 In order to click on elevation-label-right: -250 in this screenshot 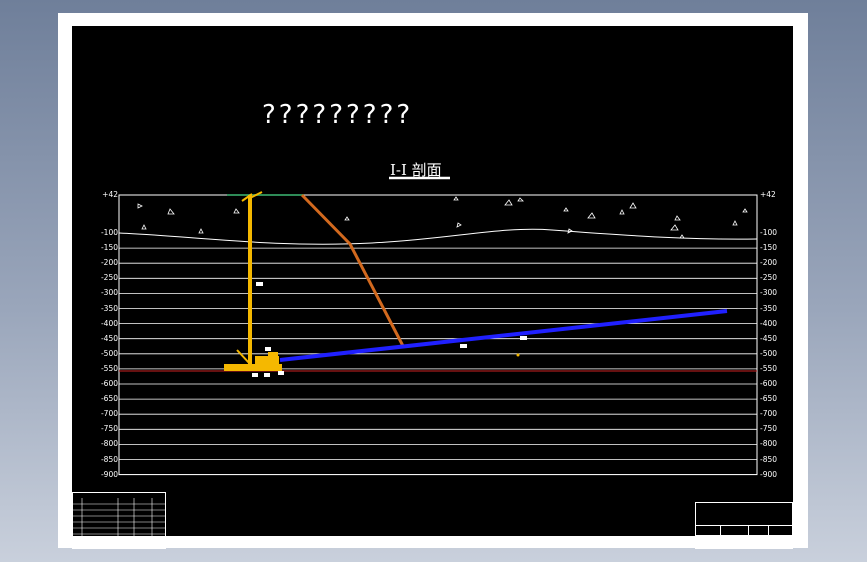, I will do `click(769, 278)`.